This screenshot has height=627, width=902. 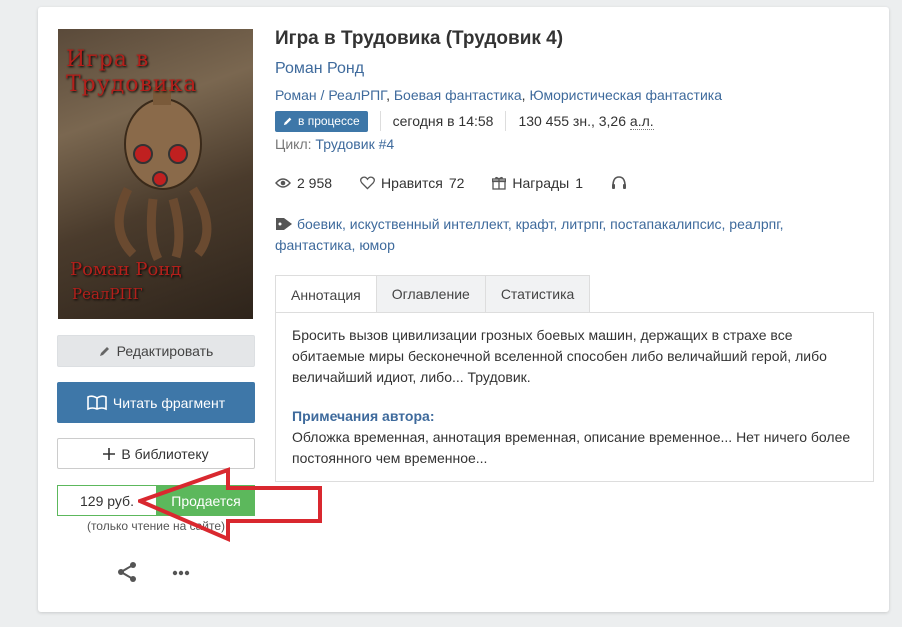 I want to click on genre-link: Роман / РеалРПГ, so click(x=330, y=95).